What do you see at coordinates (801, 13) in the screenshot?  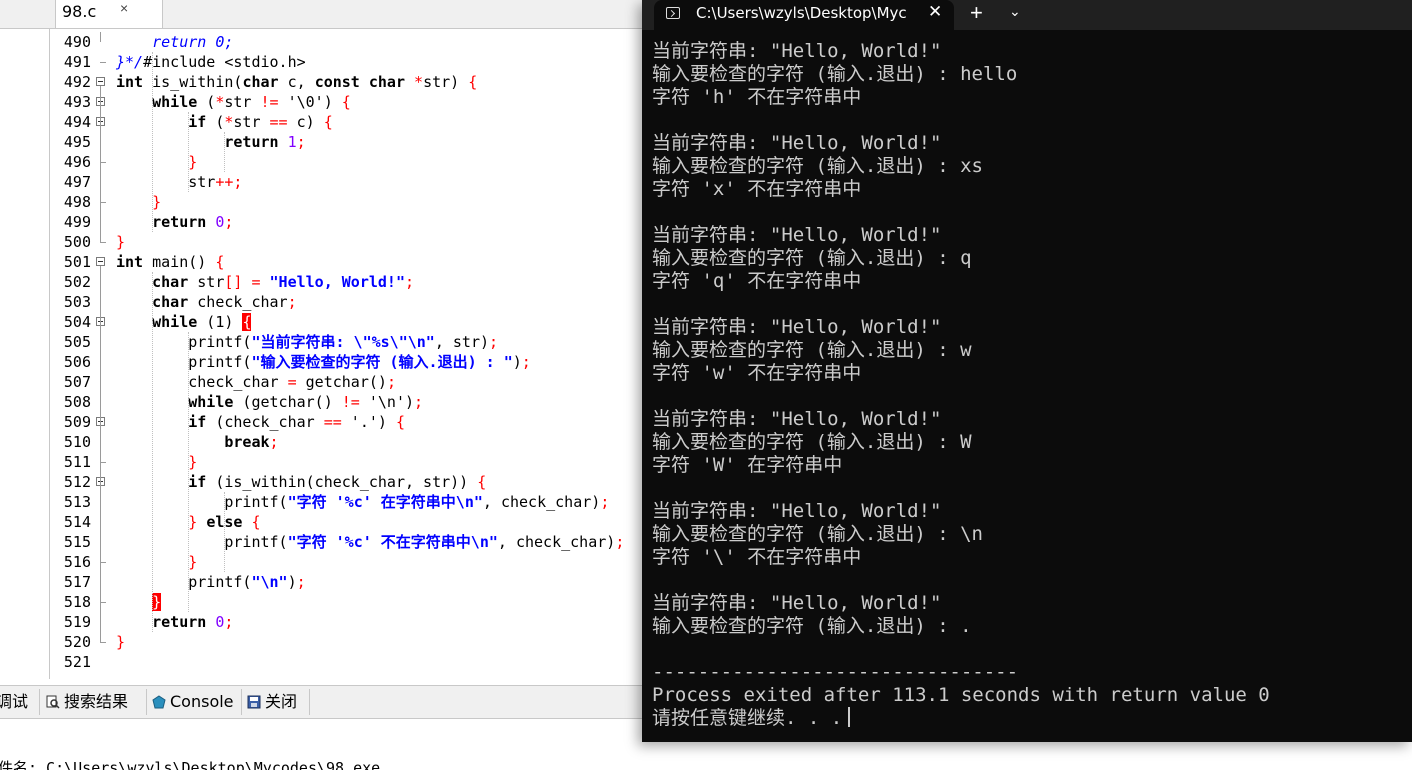 I see `terminal-tab-title: C:\Users\wzyls\Desktop\Mycodes\98.exe` at bounding box center [801, 13].